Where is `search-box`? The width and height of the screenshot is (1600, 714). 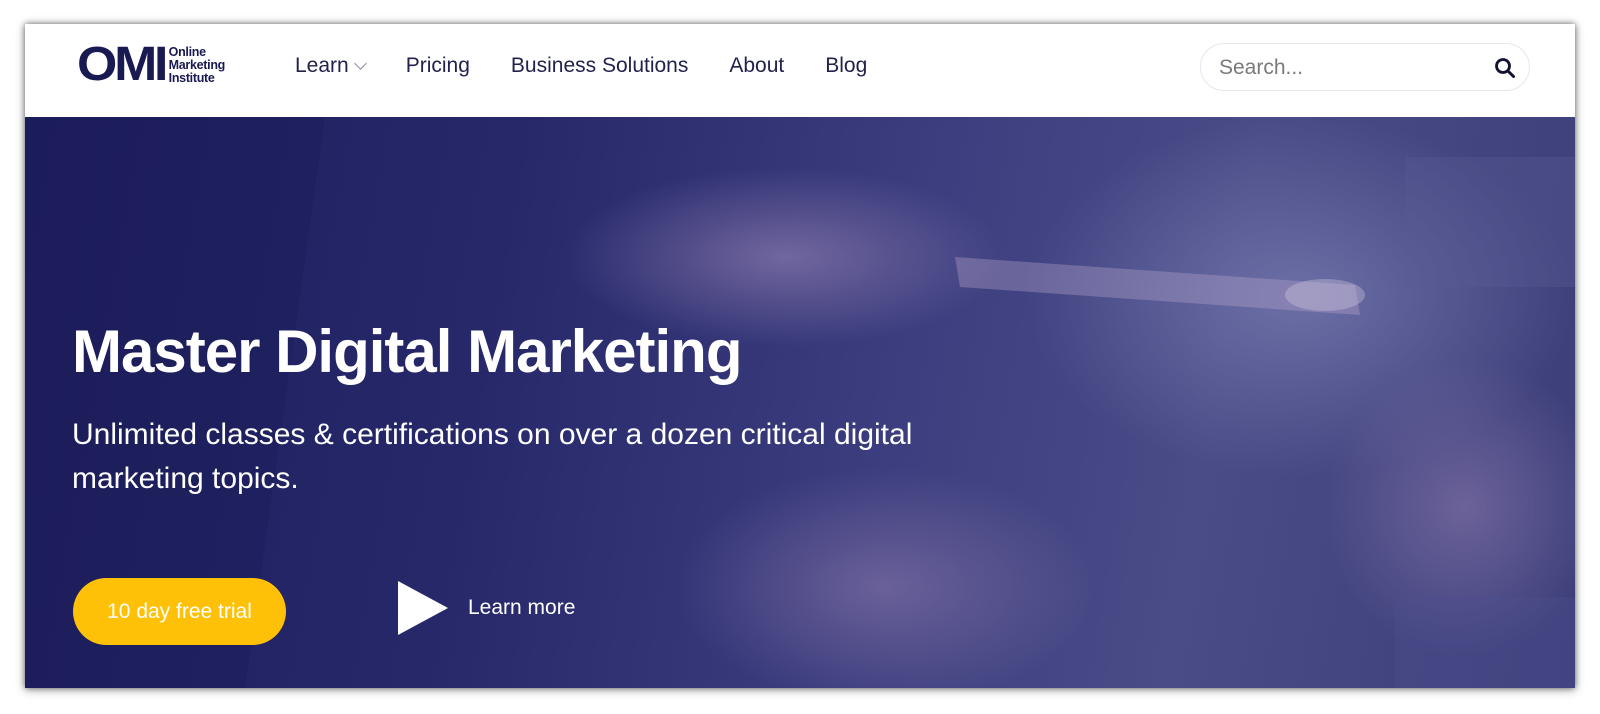 search-box is located at coordinates (1365, 67).